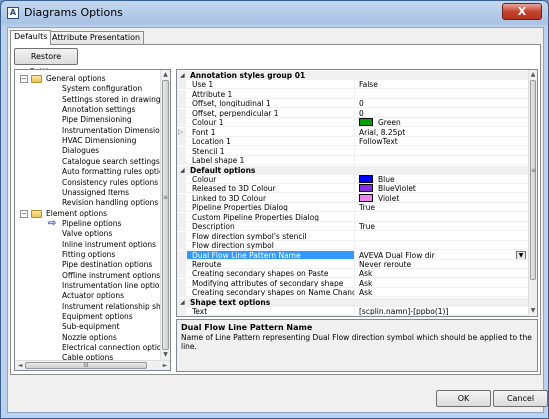 The width and height of the screenshot is (549, 419). I want to click on title-bar: A Diagrams Options X, so click(274, 13).